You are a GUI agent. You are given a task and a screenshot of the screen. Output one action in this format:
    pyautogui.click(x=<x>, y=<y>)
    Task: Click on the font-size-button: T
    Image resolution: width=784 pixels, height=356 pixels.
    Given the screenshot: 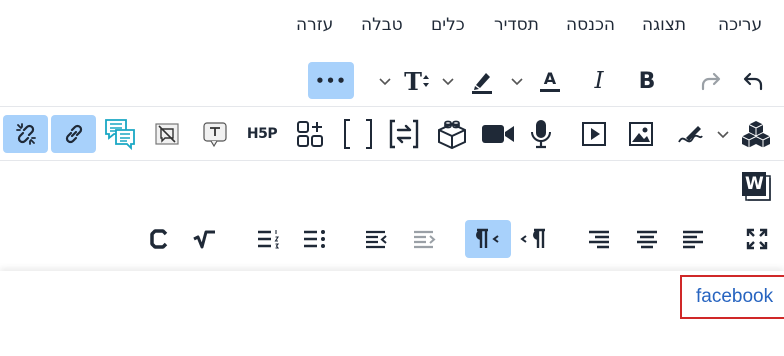 What is the action you would take?
    pyautogui.click(x=417, y=81)
    